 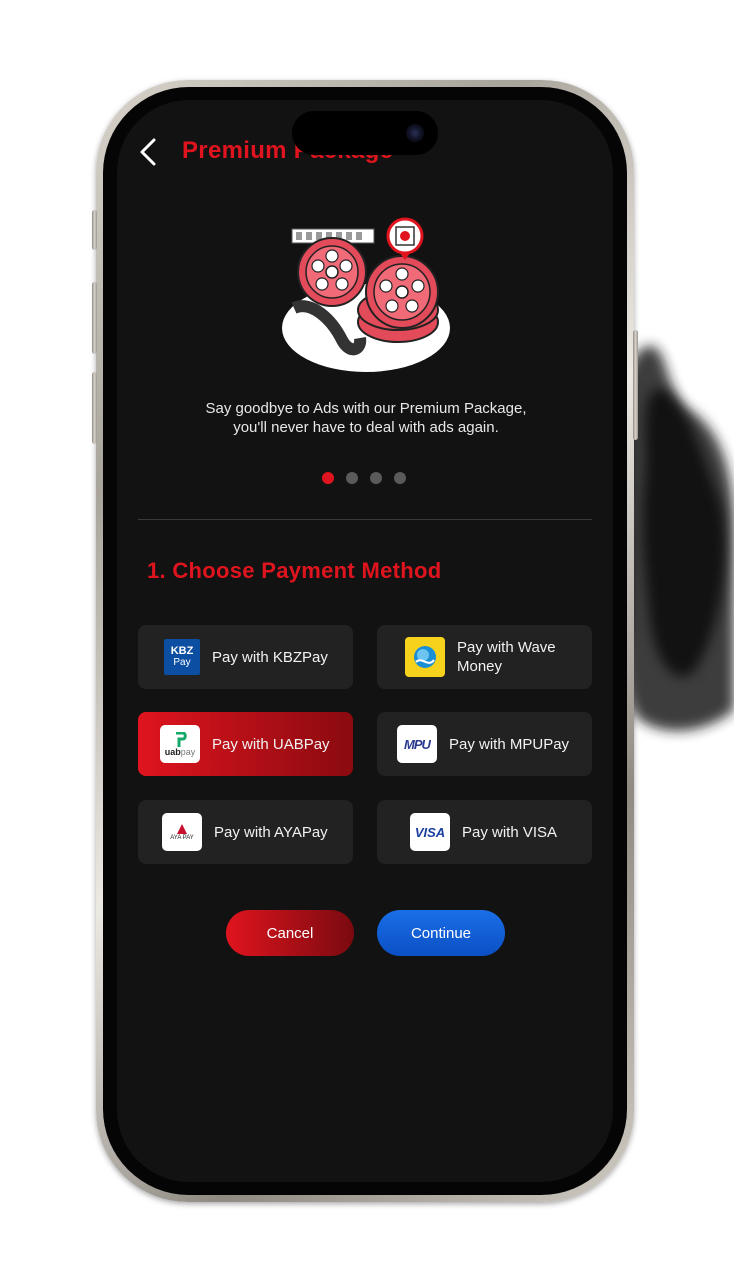 I want to click on payment-option-label: Pay with KBZPay, so click(x=270, y=657).